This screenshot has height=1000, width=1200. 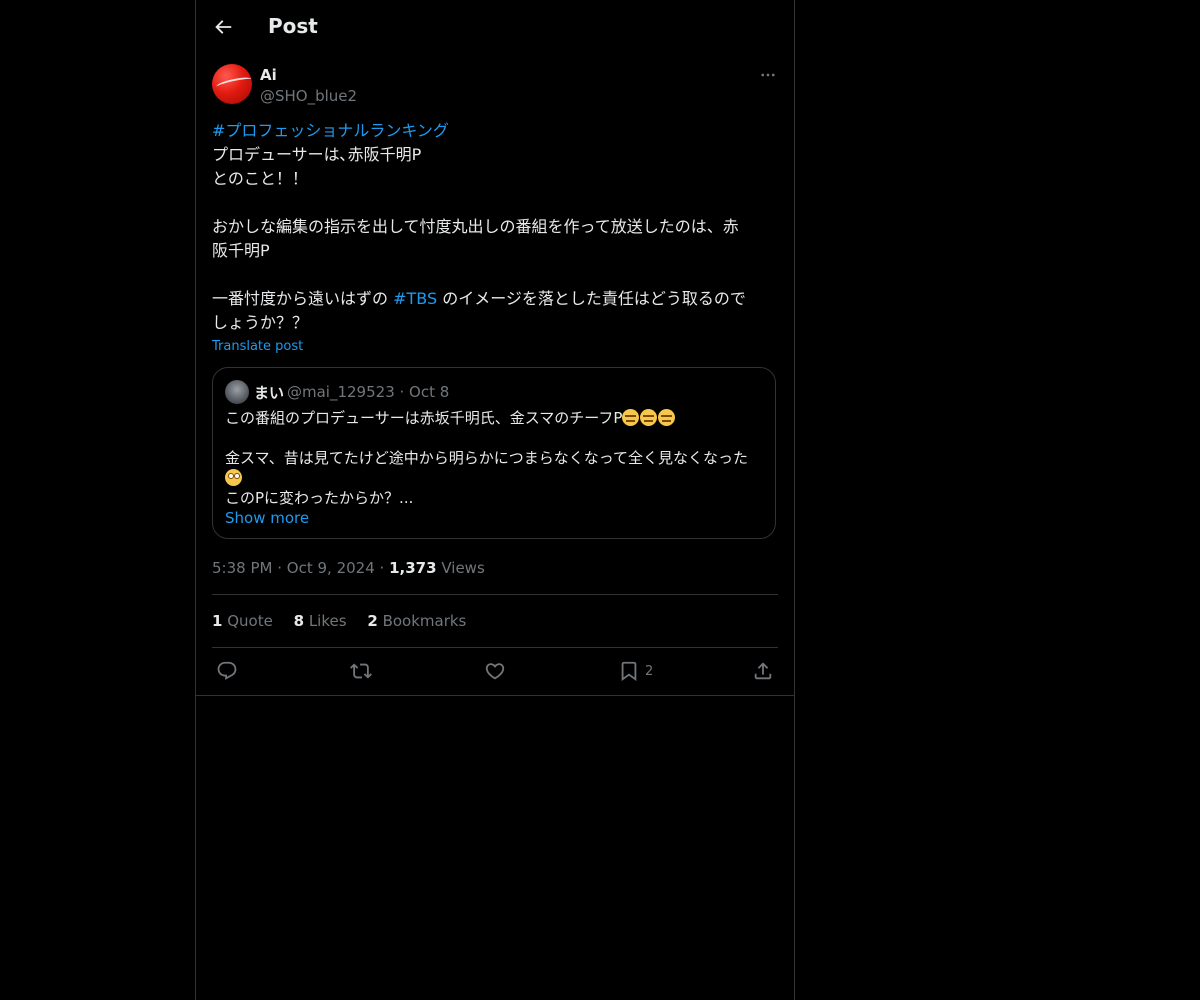 I want to click on quote-meta: @mai_129523 · Oct 8, so click(x=368, y=392).